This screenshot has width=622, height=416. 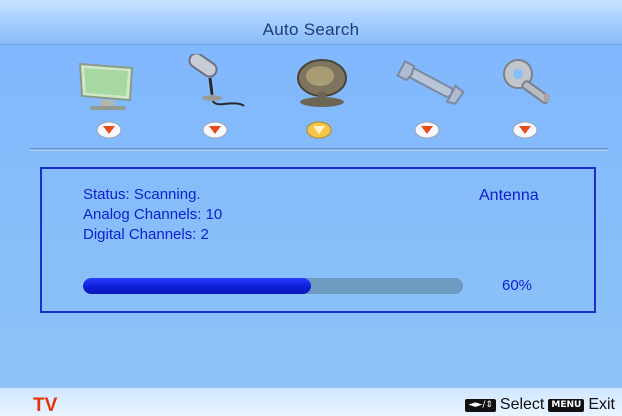 What do you see at coordinates (525, 130) in the screenshot?
I see `parental-marker-icon` at bounding box center [525, 130].